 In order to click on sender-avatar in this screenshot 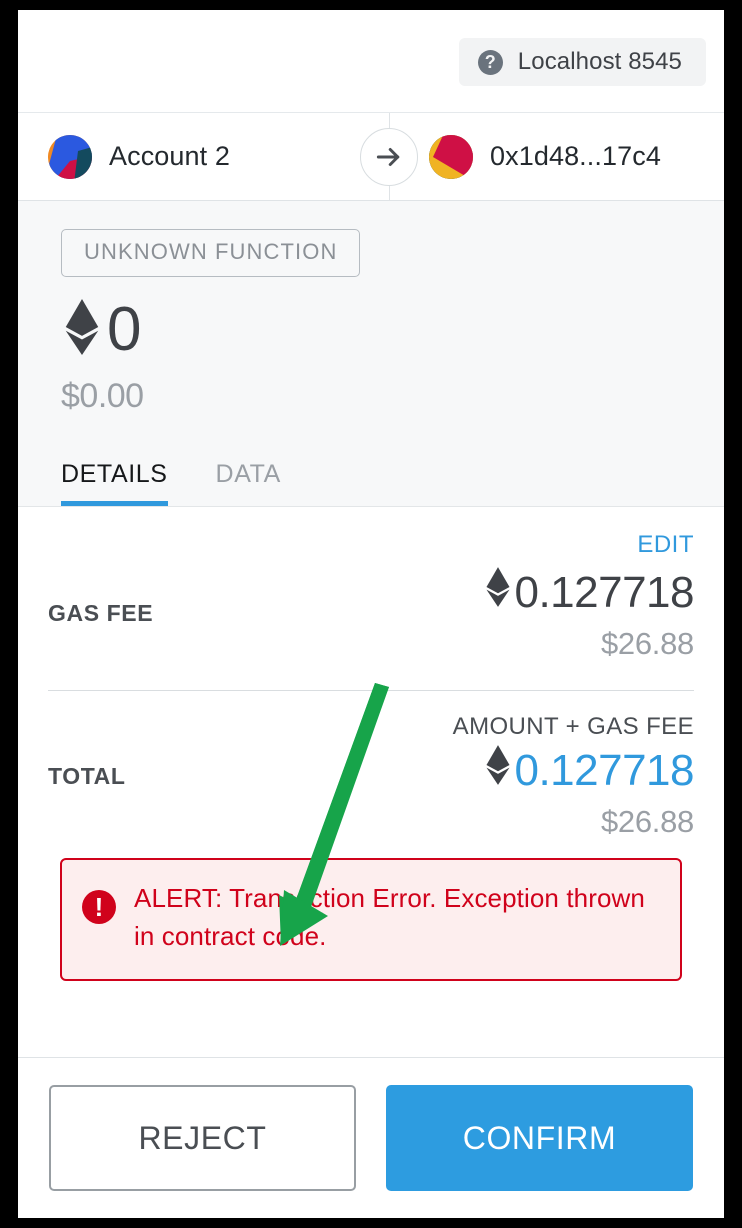, I will do `click(70, 156)`.